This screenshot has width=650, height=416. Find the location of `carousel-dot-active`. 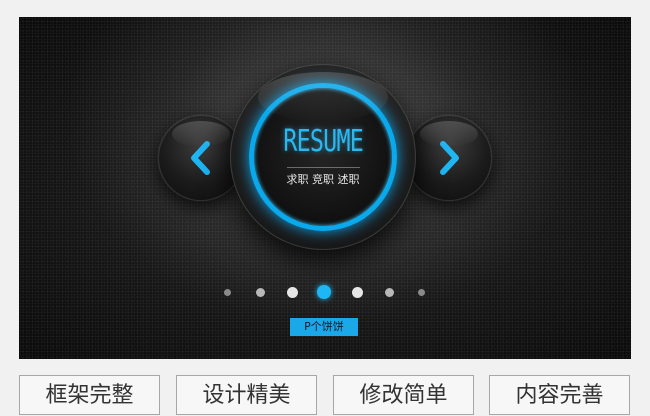

carousel-dot-active is located at coordinates (324, 292).